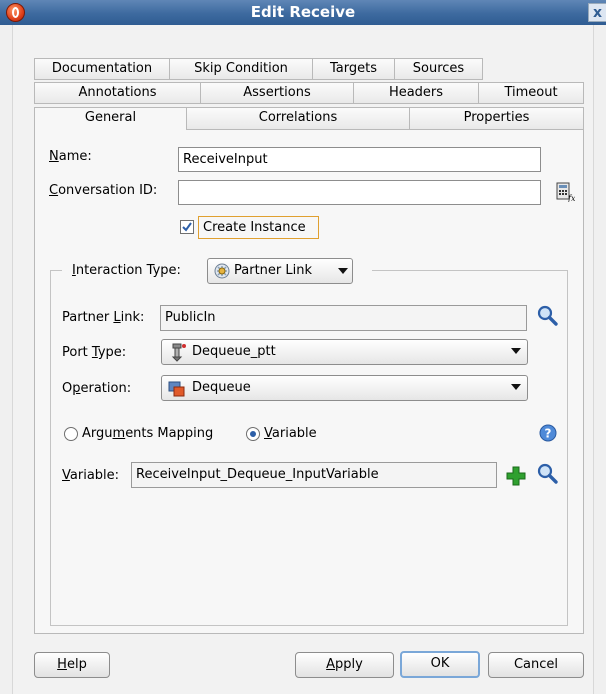 This screenshot has height=694, width=606. Describe the element at coordinates (290, 433) in the screenshot. I see `variable-radio-label: Variable` at that location.